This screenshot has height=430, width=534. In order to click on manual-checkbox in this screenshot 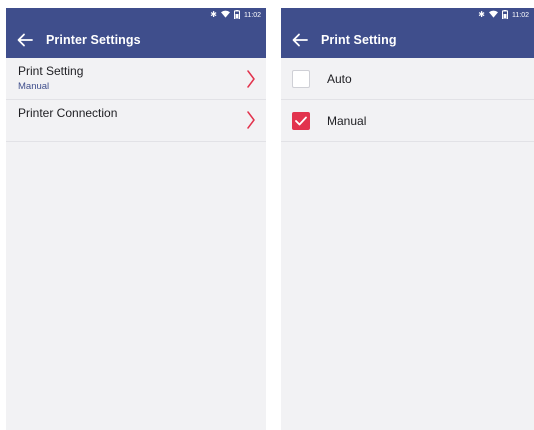, I will do `click(301, 120)`.